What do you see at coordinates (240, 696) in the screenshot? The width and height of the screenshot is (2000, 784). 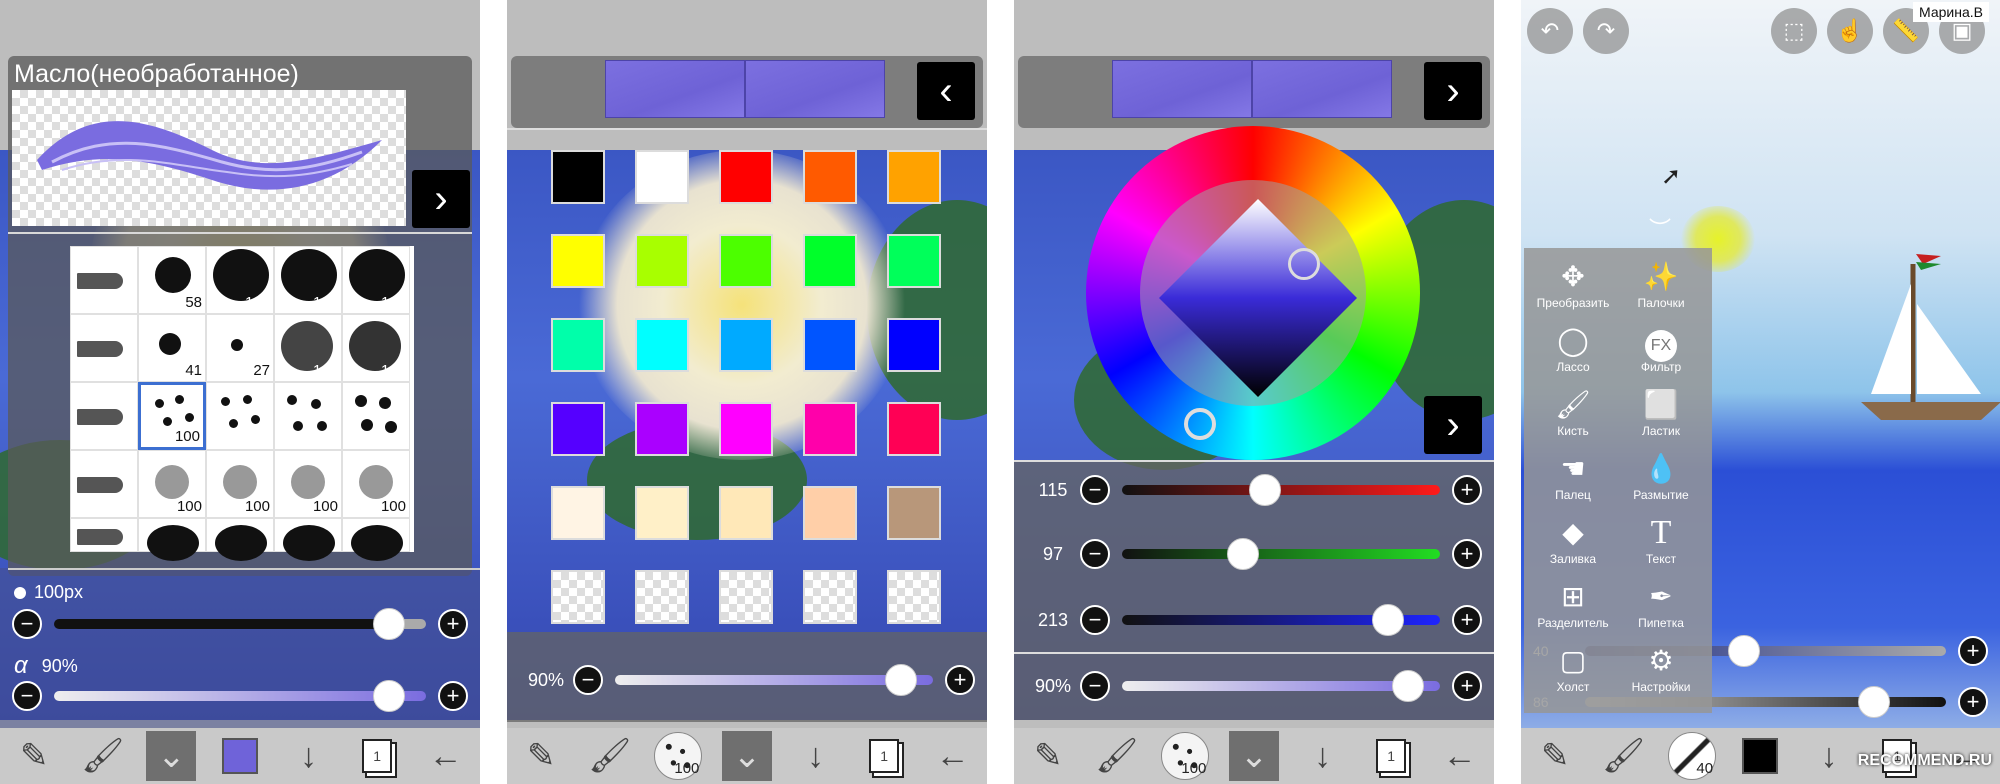 I see `alpha-slider` at bounding box center [240, 696].